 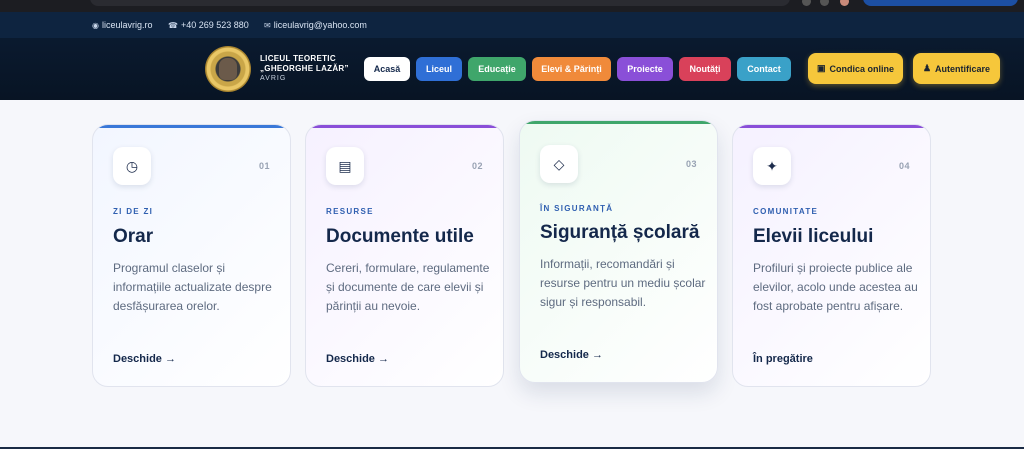 What do you see at coordinates (783, 359) in the screenshot?
I see `card-status: În pregătire` at bounding box center [783, 359].